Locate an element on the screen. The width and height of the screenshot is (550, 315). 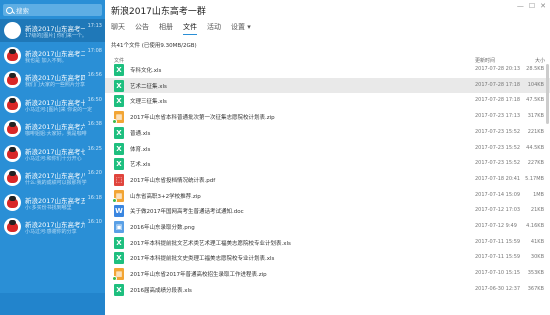
file-date: 2017-07-12 17:03 is located at coordinates (498, 210).